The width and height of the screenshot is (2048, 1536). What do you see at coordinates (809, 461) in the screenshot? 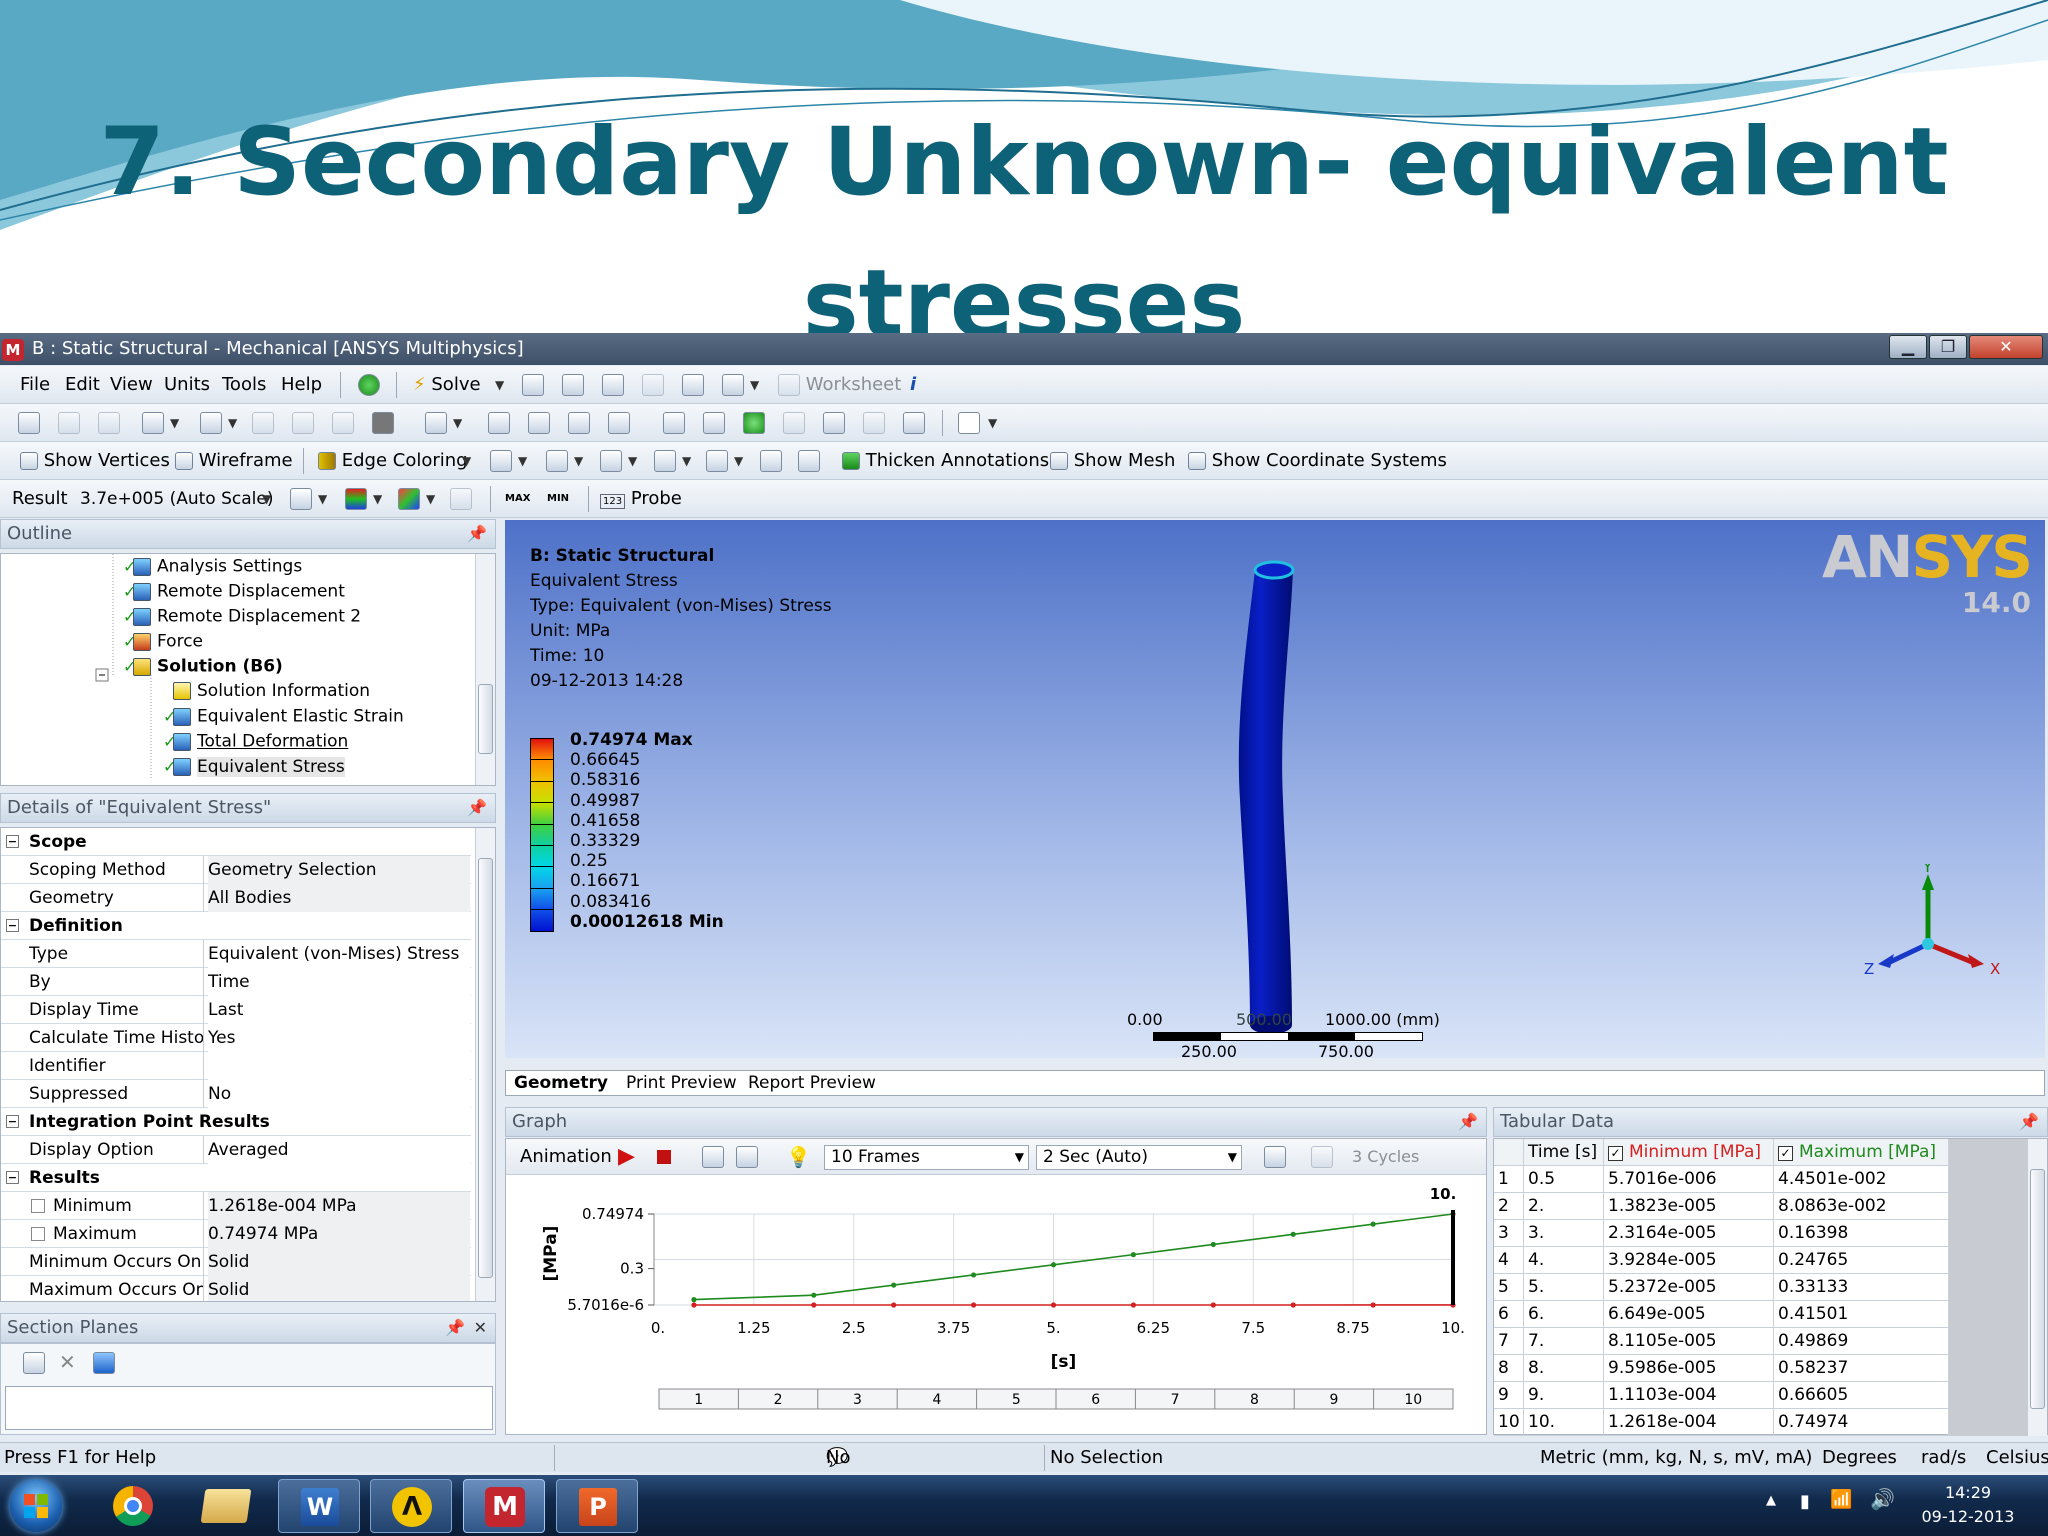
I see `annotation-bracket-icon` at bounding box center [809, 461].